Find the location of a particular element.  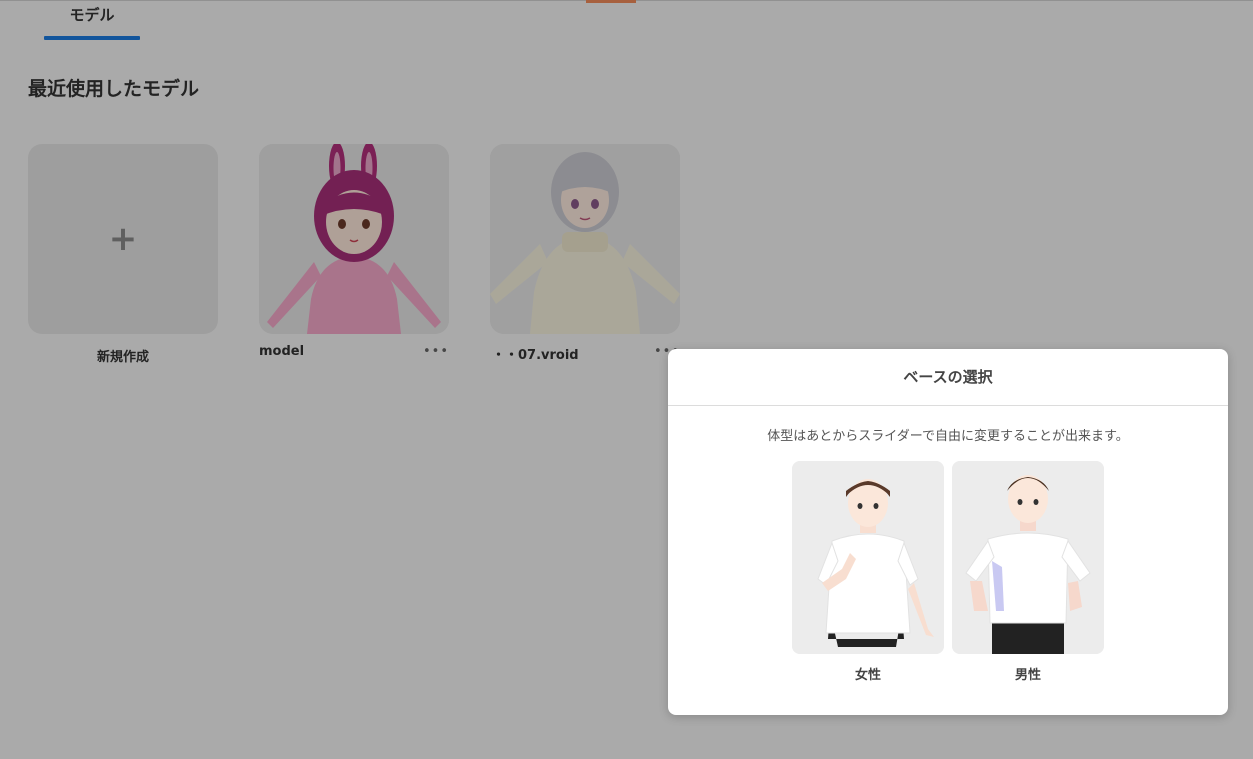

male-label: 男性 is located at coordinates (1027, 675).